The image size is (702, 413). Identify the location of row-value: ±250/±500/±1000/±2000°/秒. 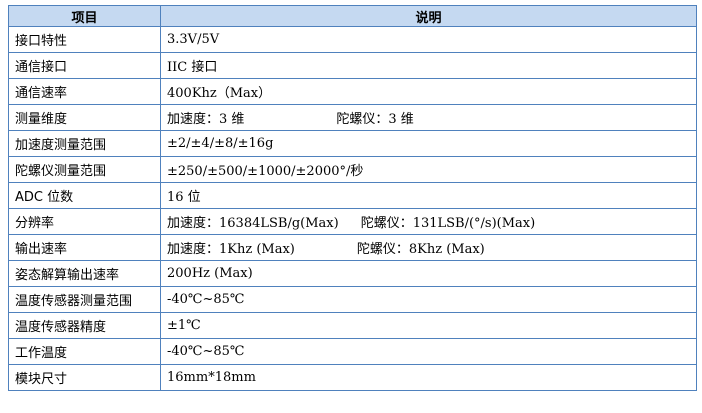
(428, 169).